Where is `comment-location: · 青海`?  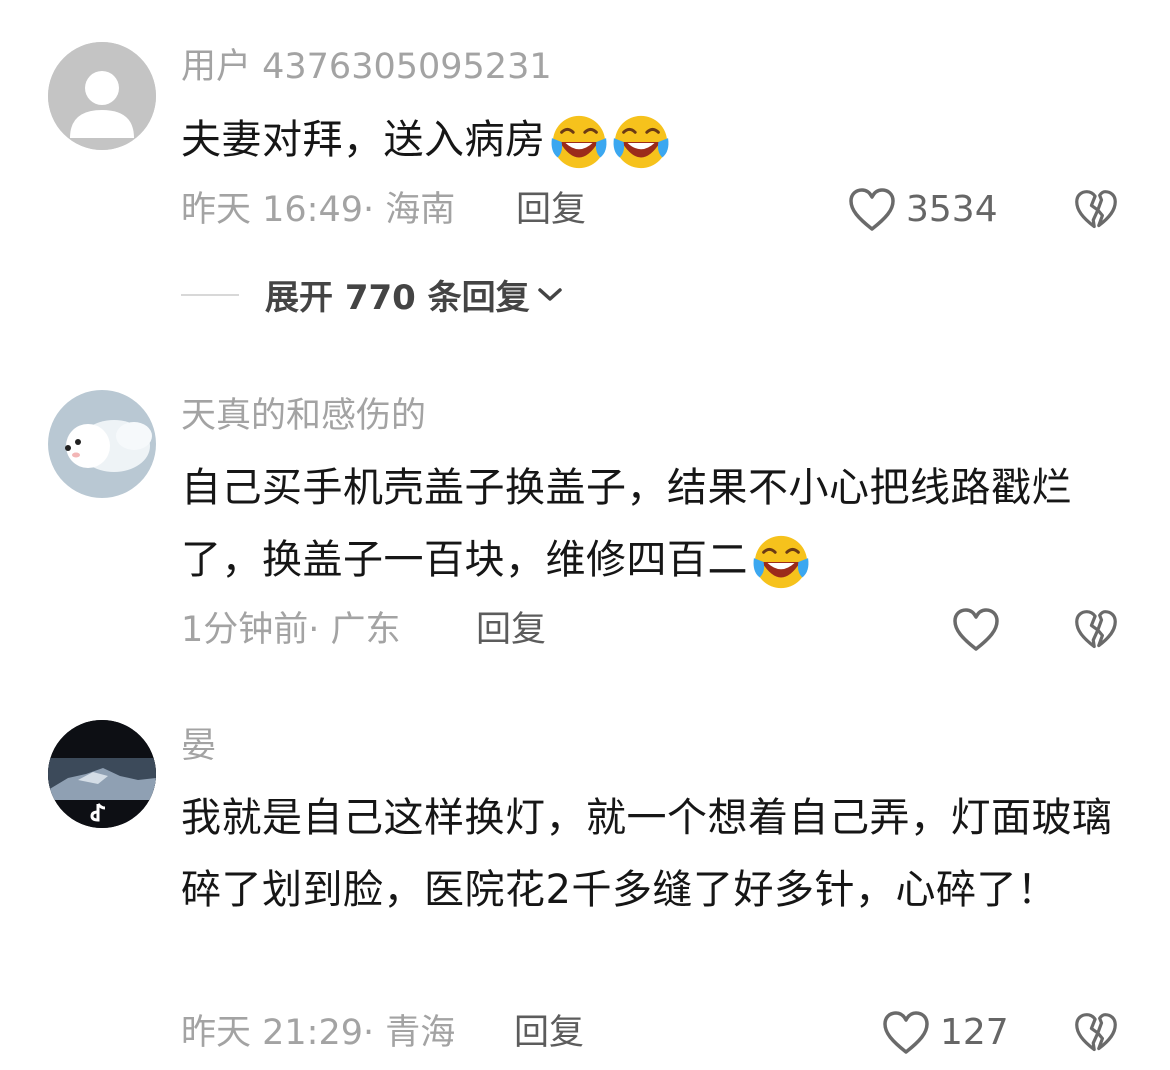 comment-location: · 青海 is located at coordinates (409, 1033).